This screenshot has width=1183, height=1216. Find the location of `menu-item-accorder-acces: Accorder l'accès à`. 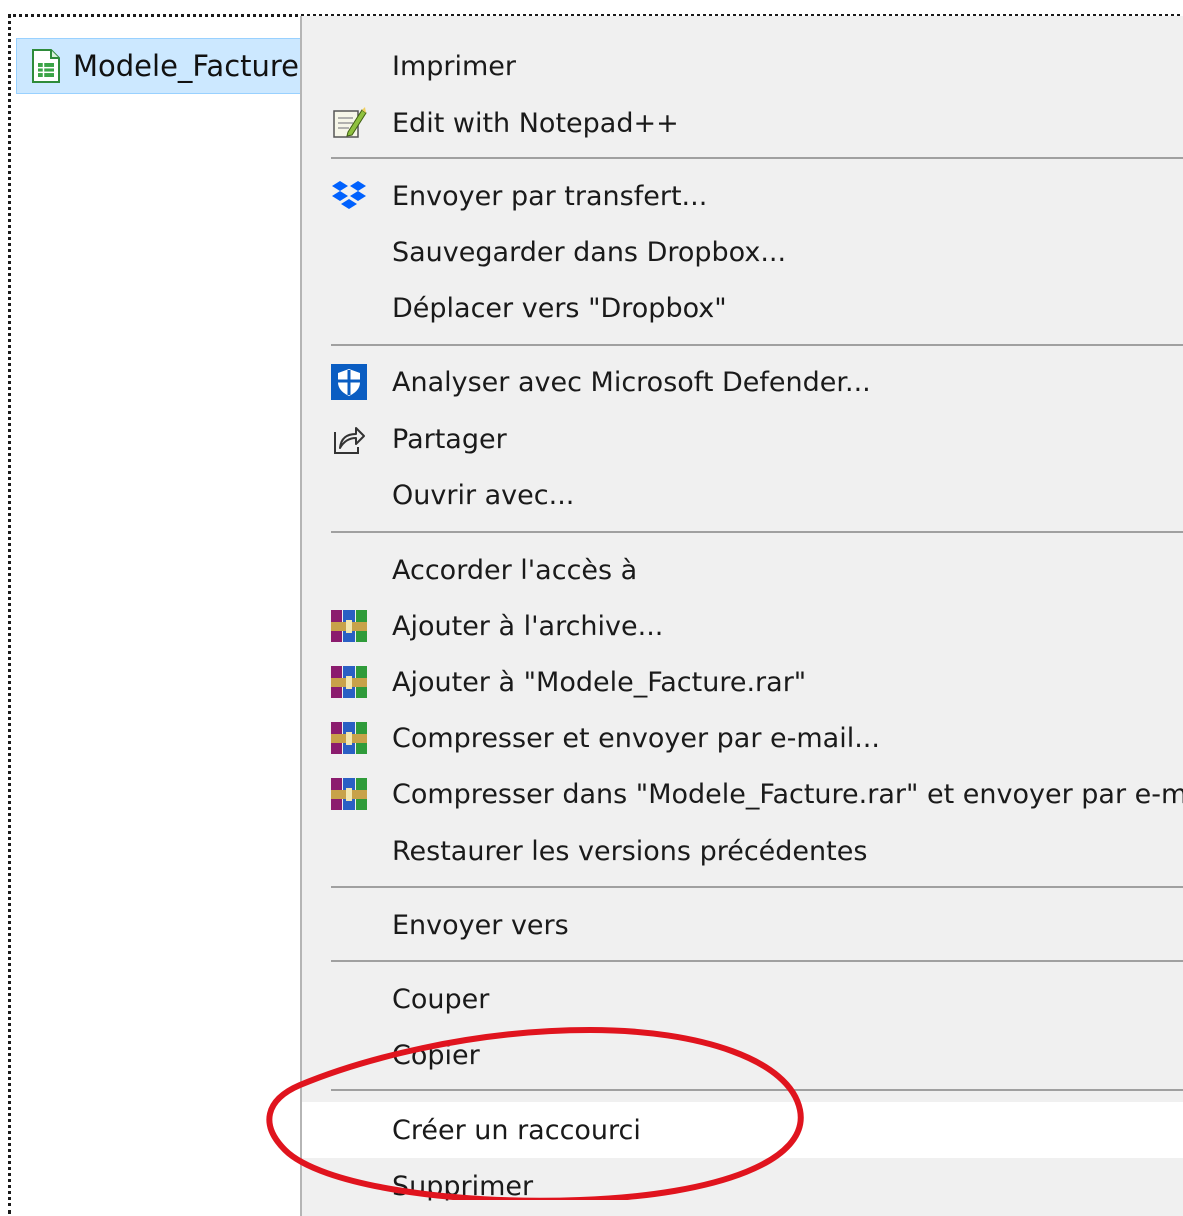

menu-item-accorder-acces: Accorder l'accès à is located at coordinates (742, 570).